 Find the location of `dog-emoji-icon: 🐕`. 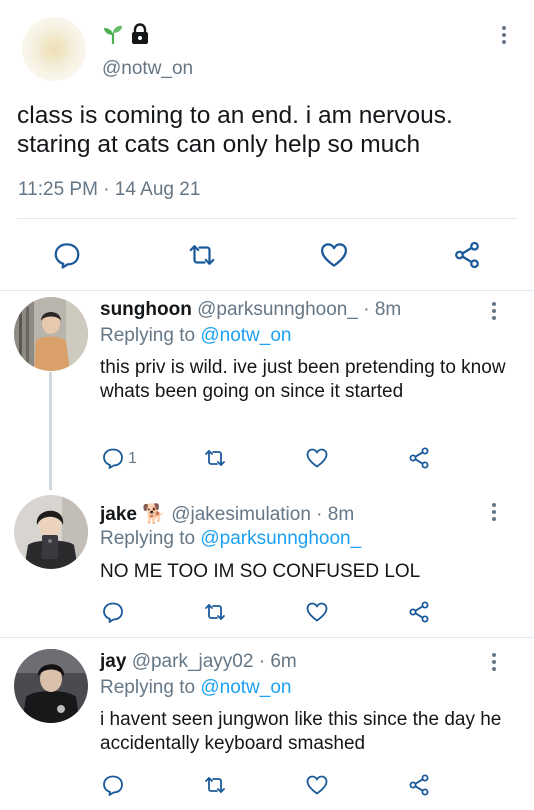

dog-emoji-icon: 🐕 is located at coordinates (154, 514).